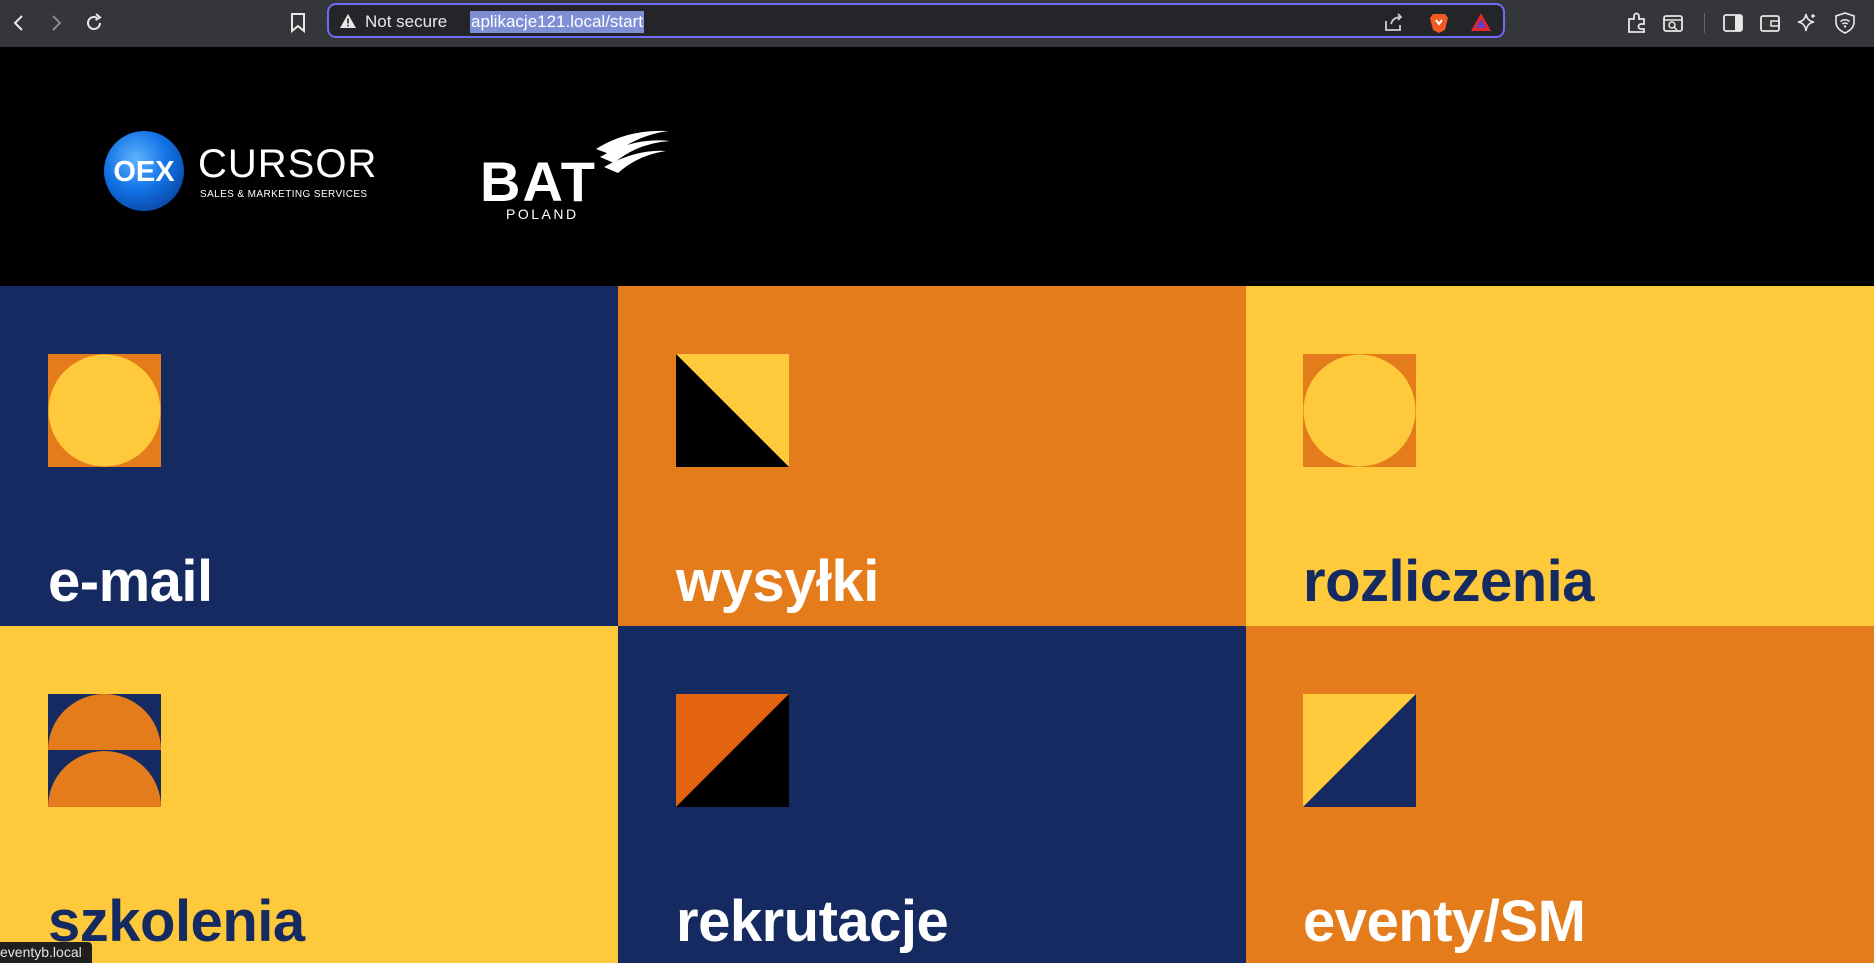  I want to click on leo-ai-button, so click(1807, 23).